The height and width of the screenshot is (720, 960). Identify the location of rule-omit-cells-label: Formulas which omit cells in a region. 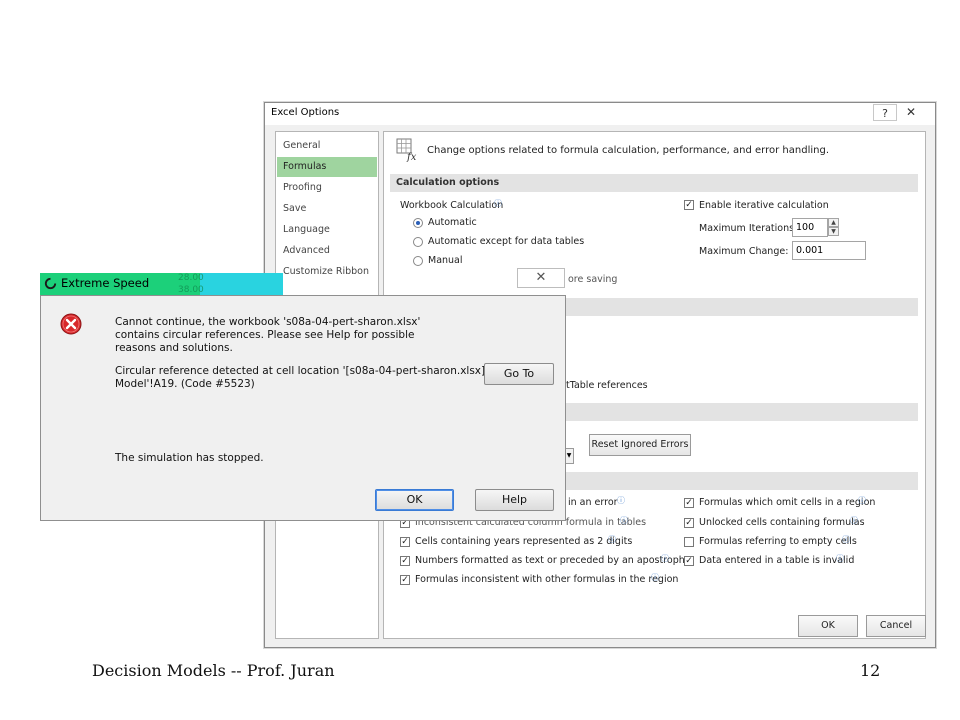
(787, 502).